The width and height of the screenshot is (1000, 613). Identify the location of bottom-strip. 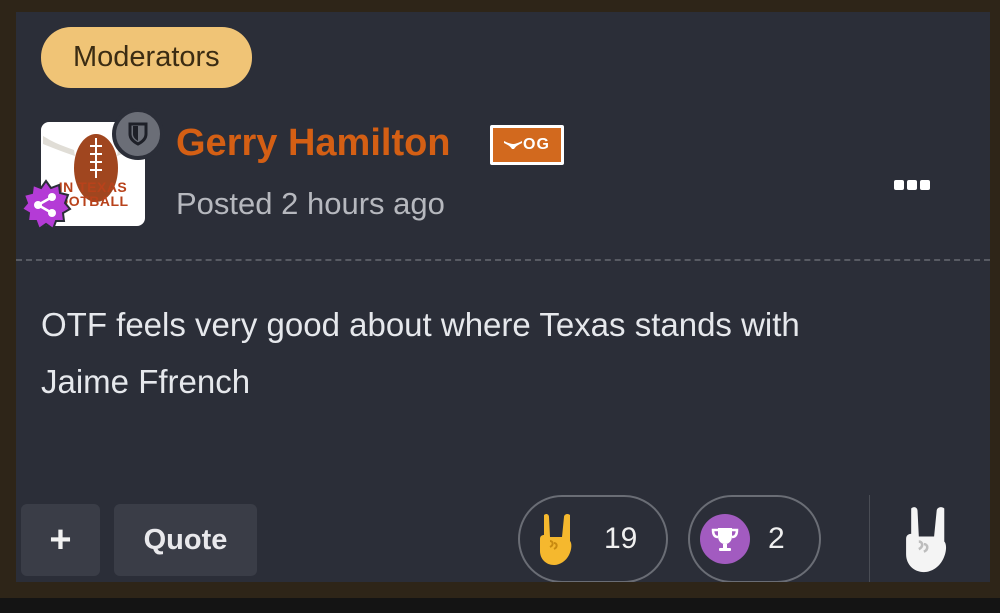
(500, 605).